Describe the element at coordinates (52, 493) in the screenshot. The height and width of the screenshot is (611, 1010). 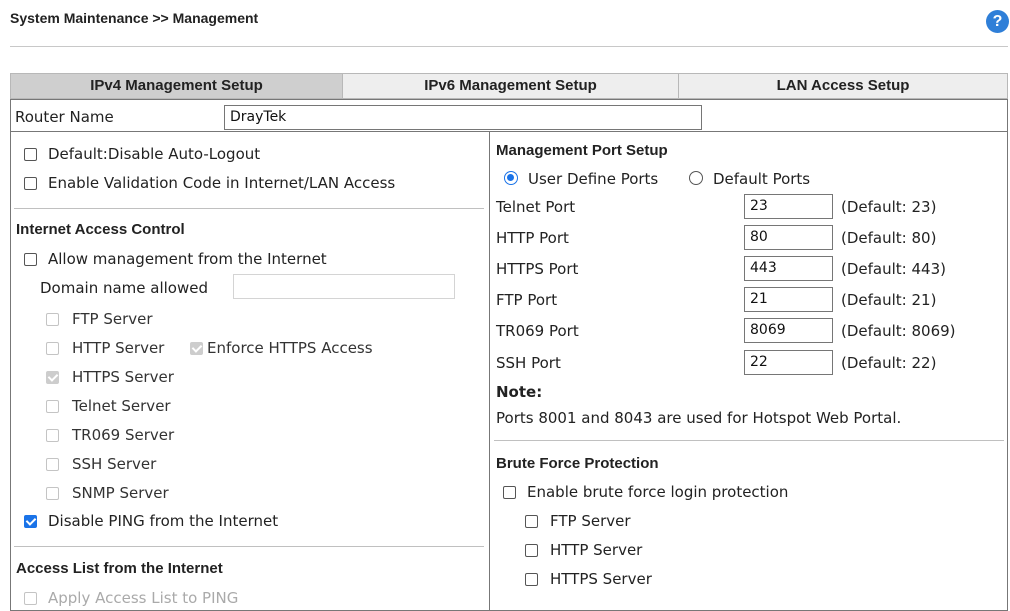
I see `snmp-server-checkbox` at that location.